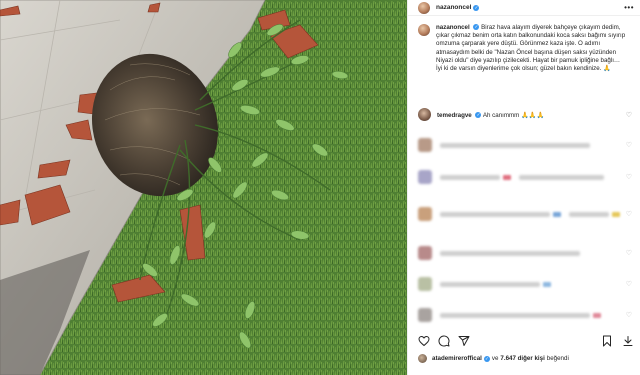 This screenshot has height=375, width=640. I want to click on liker-avatar, so click(422, 358).